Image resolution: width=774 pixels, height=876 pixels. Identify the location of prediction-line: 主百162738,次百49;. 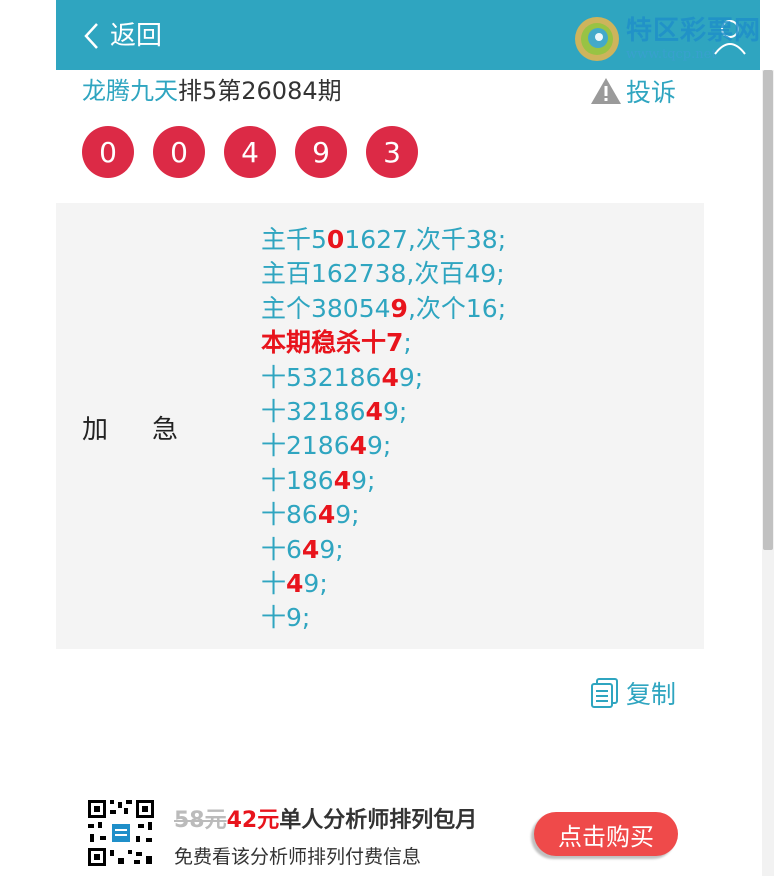
(383, 274).